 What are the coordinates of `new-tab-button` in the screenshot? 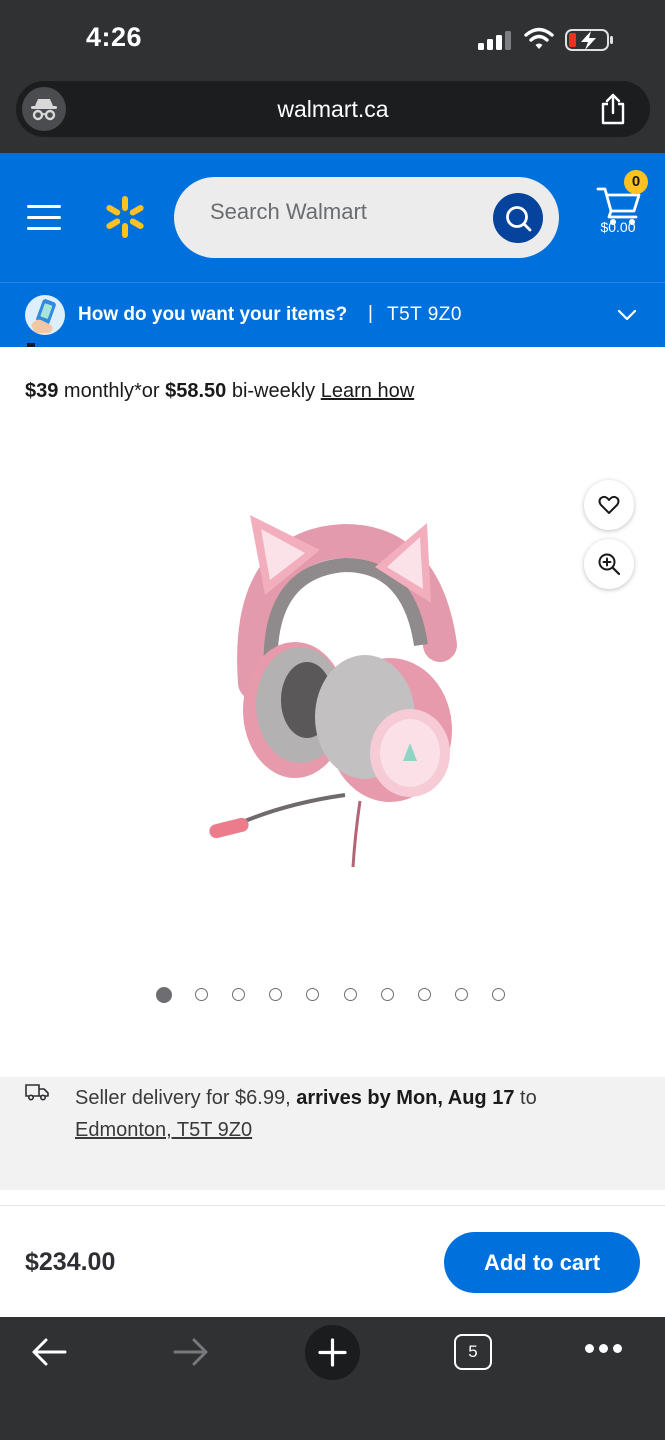 It's located at (332, 1352).